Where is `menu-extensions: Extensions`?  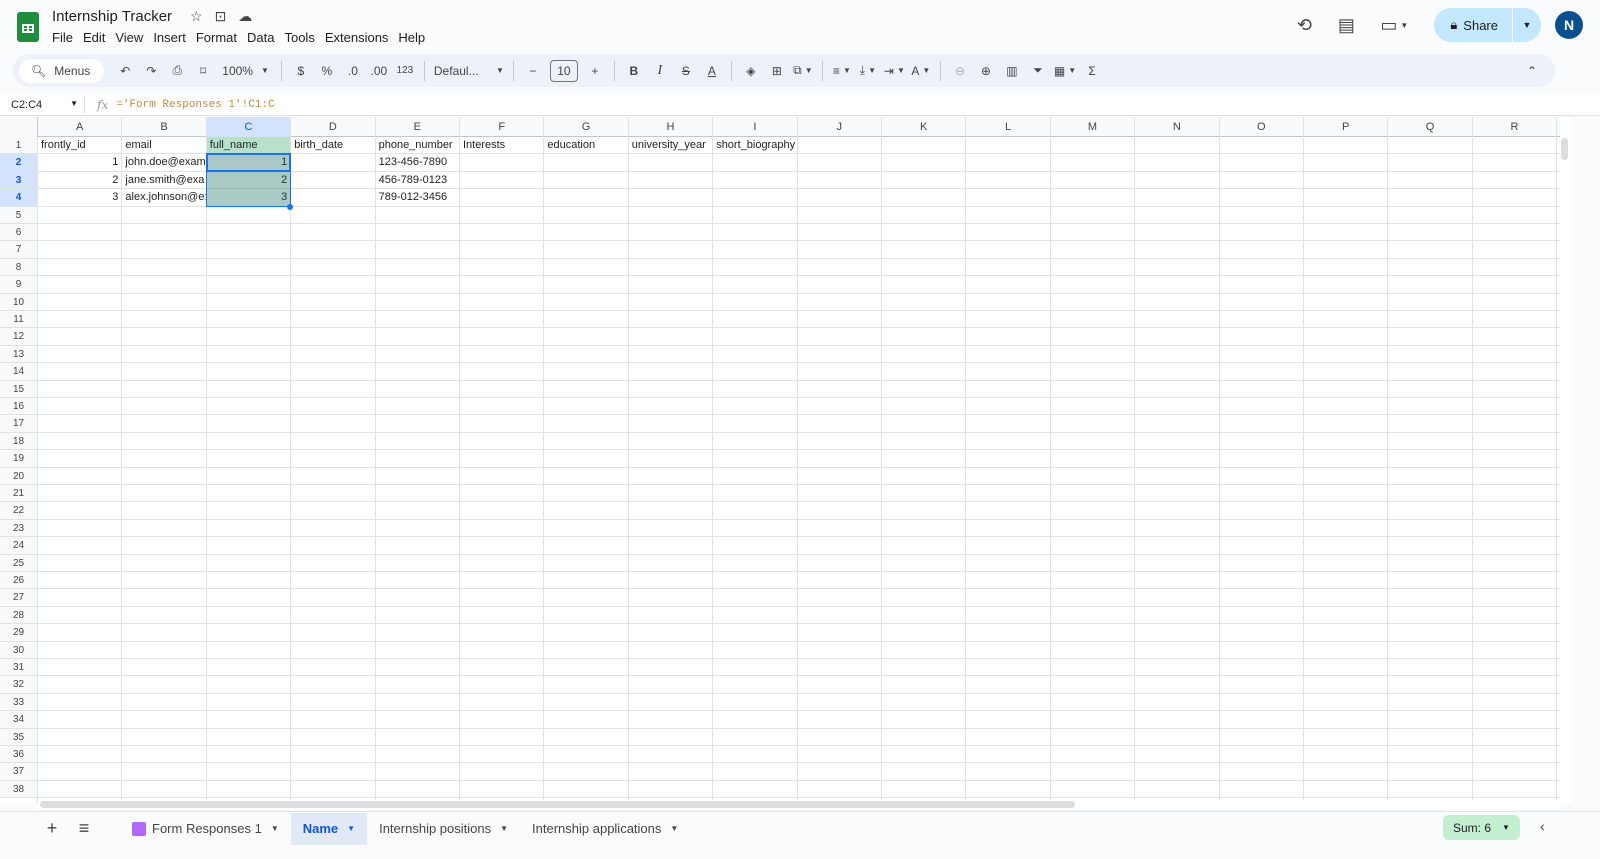 menu-extensions: Extensions is located at coordinates (360, 37).